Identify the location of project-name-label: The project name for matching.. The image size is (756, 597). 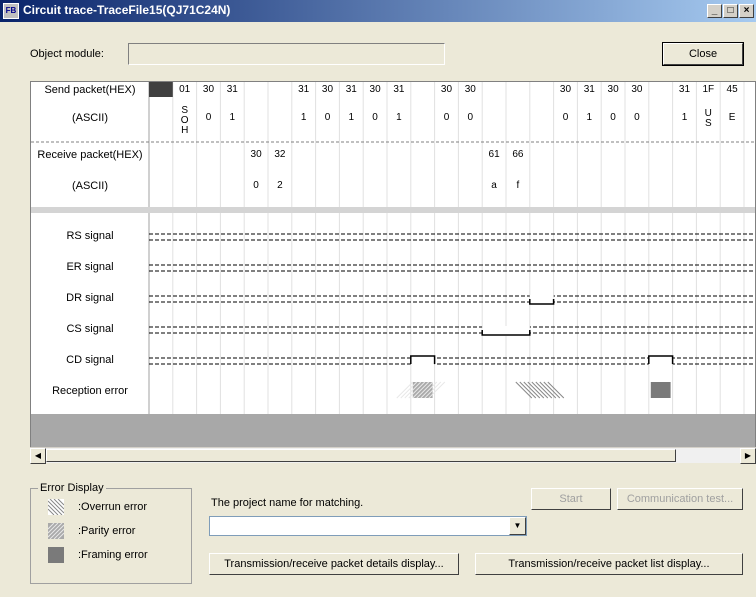
(287, 503).